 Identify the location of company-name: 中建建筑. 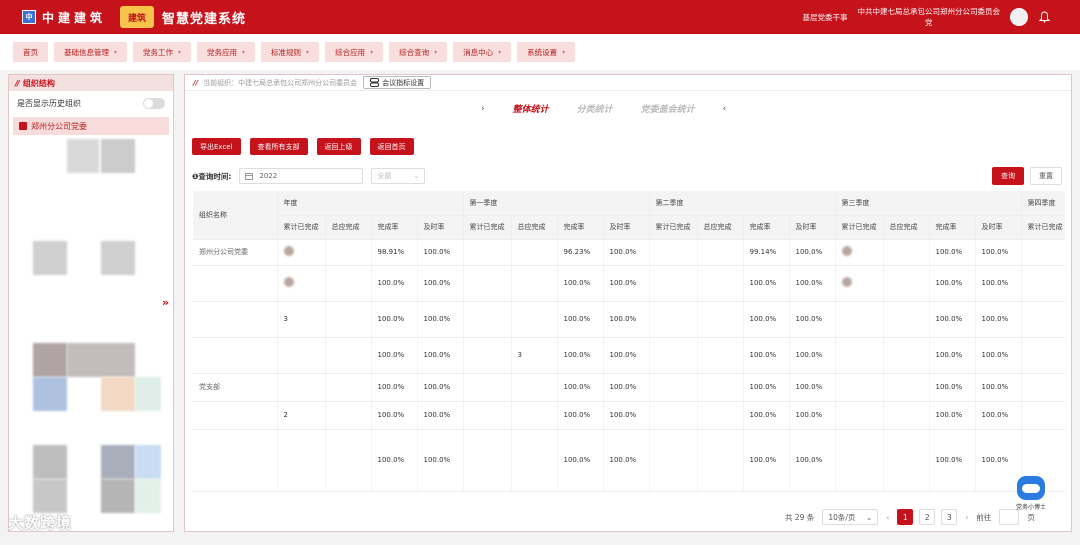
(74, 17).